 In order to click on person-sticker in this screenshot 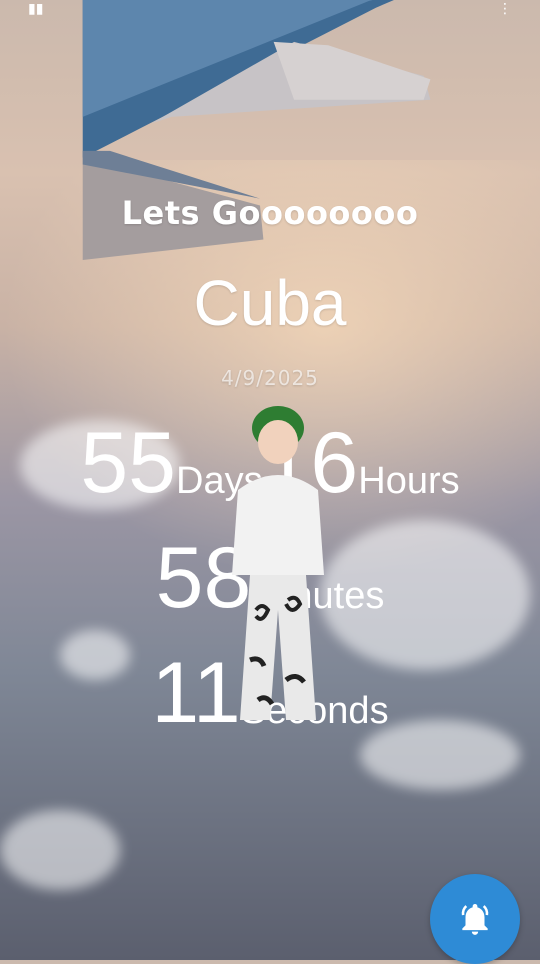, I will do `click(278, 563)`.